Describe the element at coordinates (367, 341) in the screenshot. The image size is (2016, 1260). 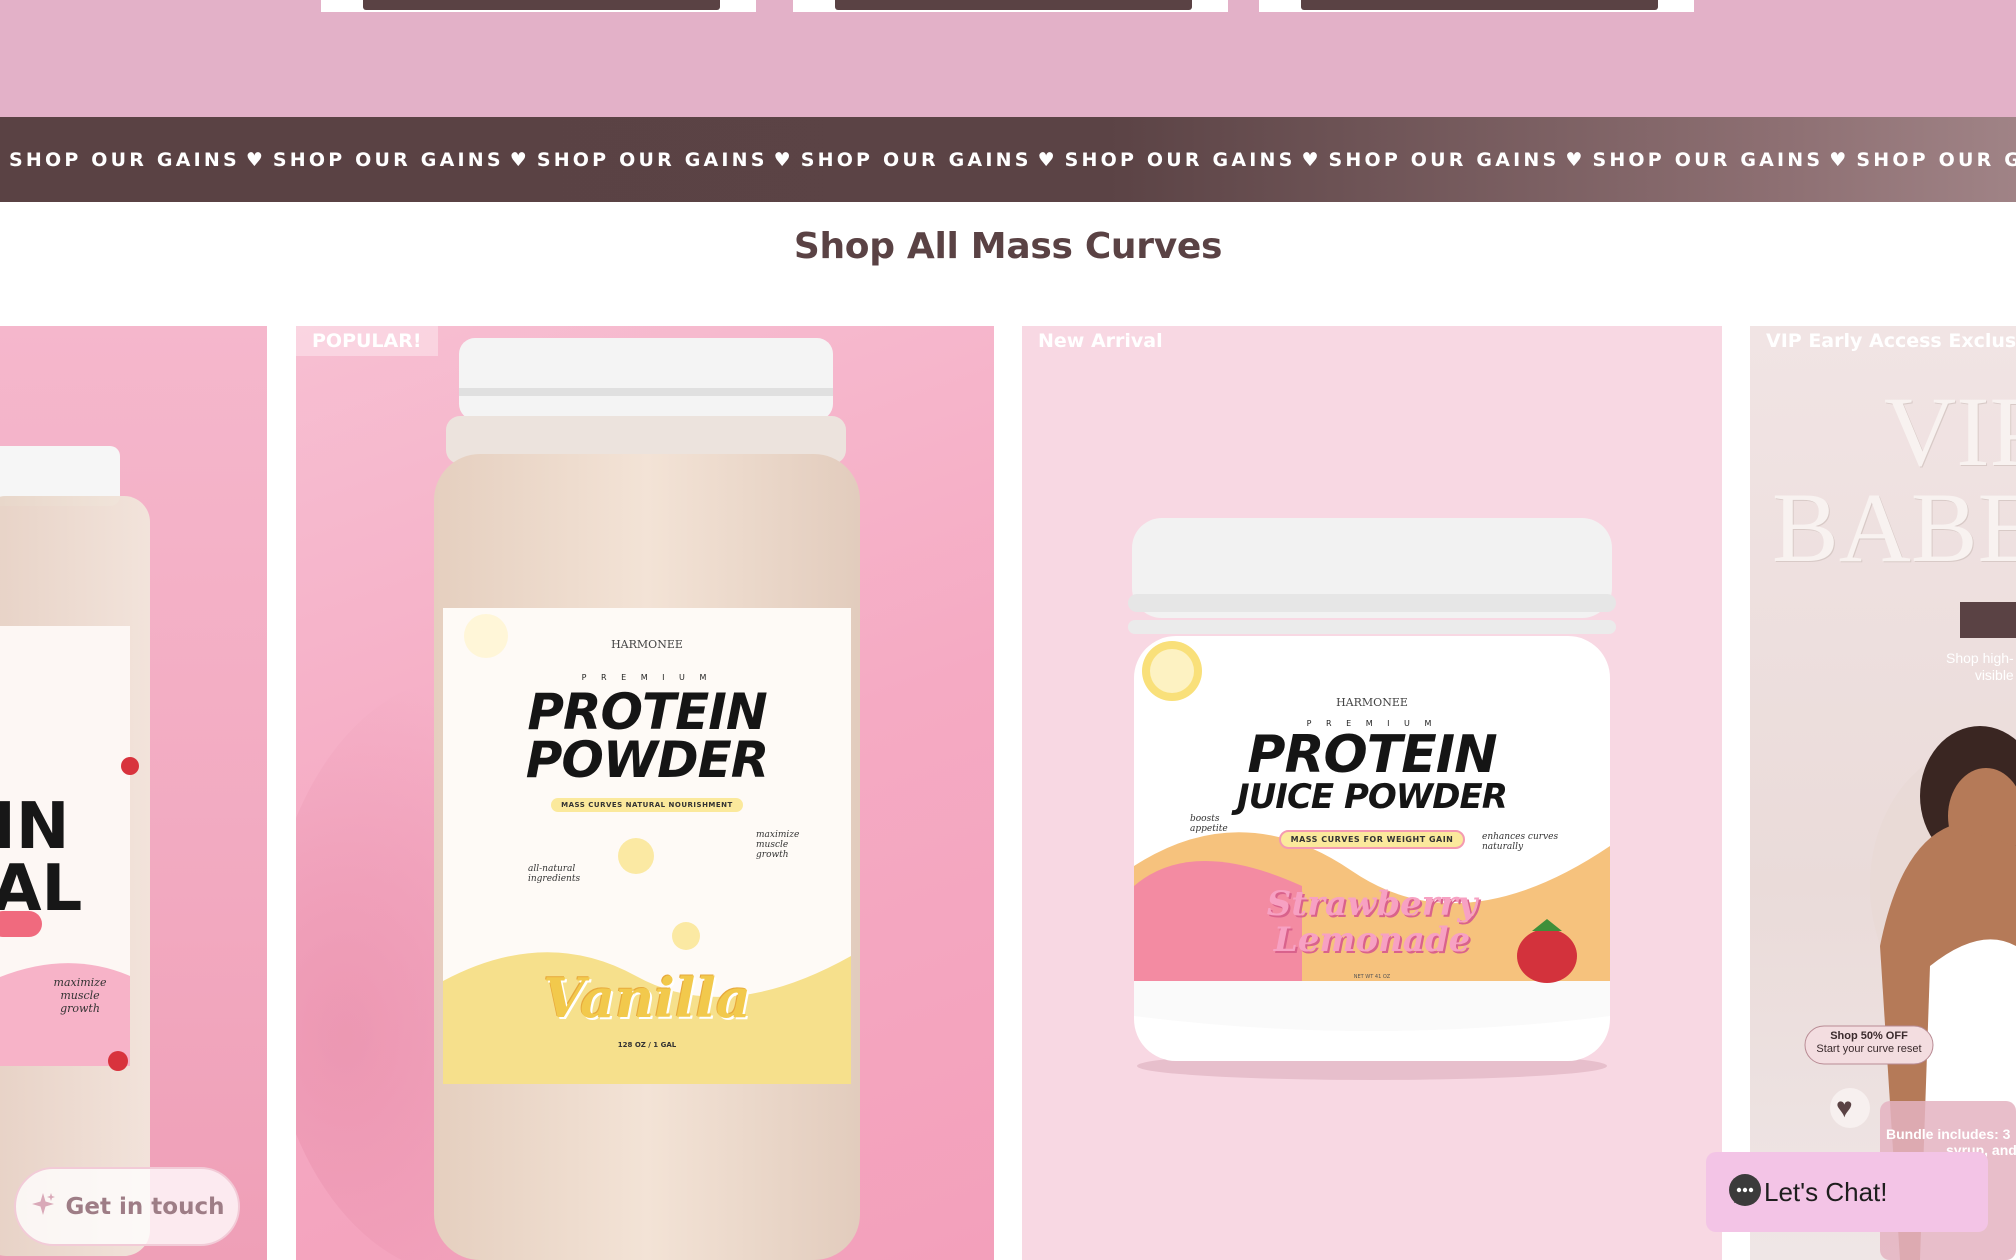
I see `product-badge: POPULAR!` at that location.